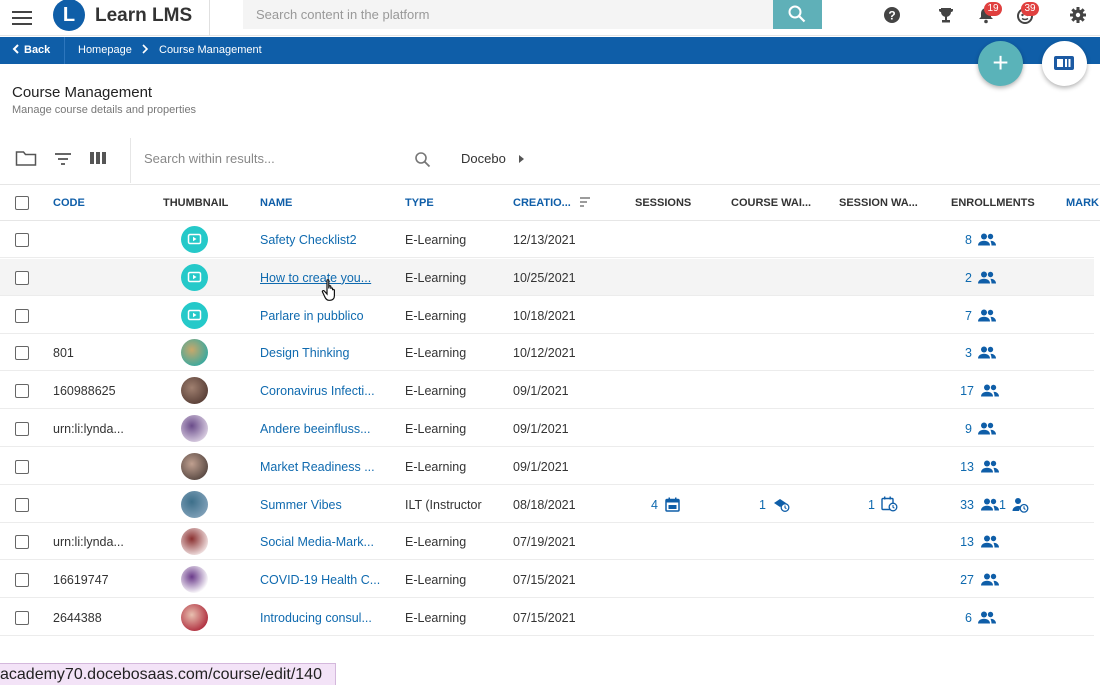 The height and width of the screenshot is (686, 1100). What do you see at coordinates (541, 391) in the screenshot?
I see `cell-creation-date: 09/1/2021` at bounding box center [541, 391].